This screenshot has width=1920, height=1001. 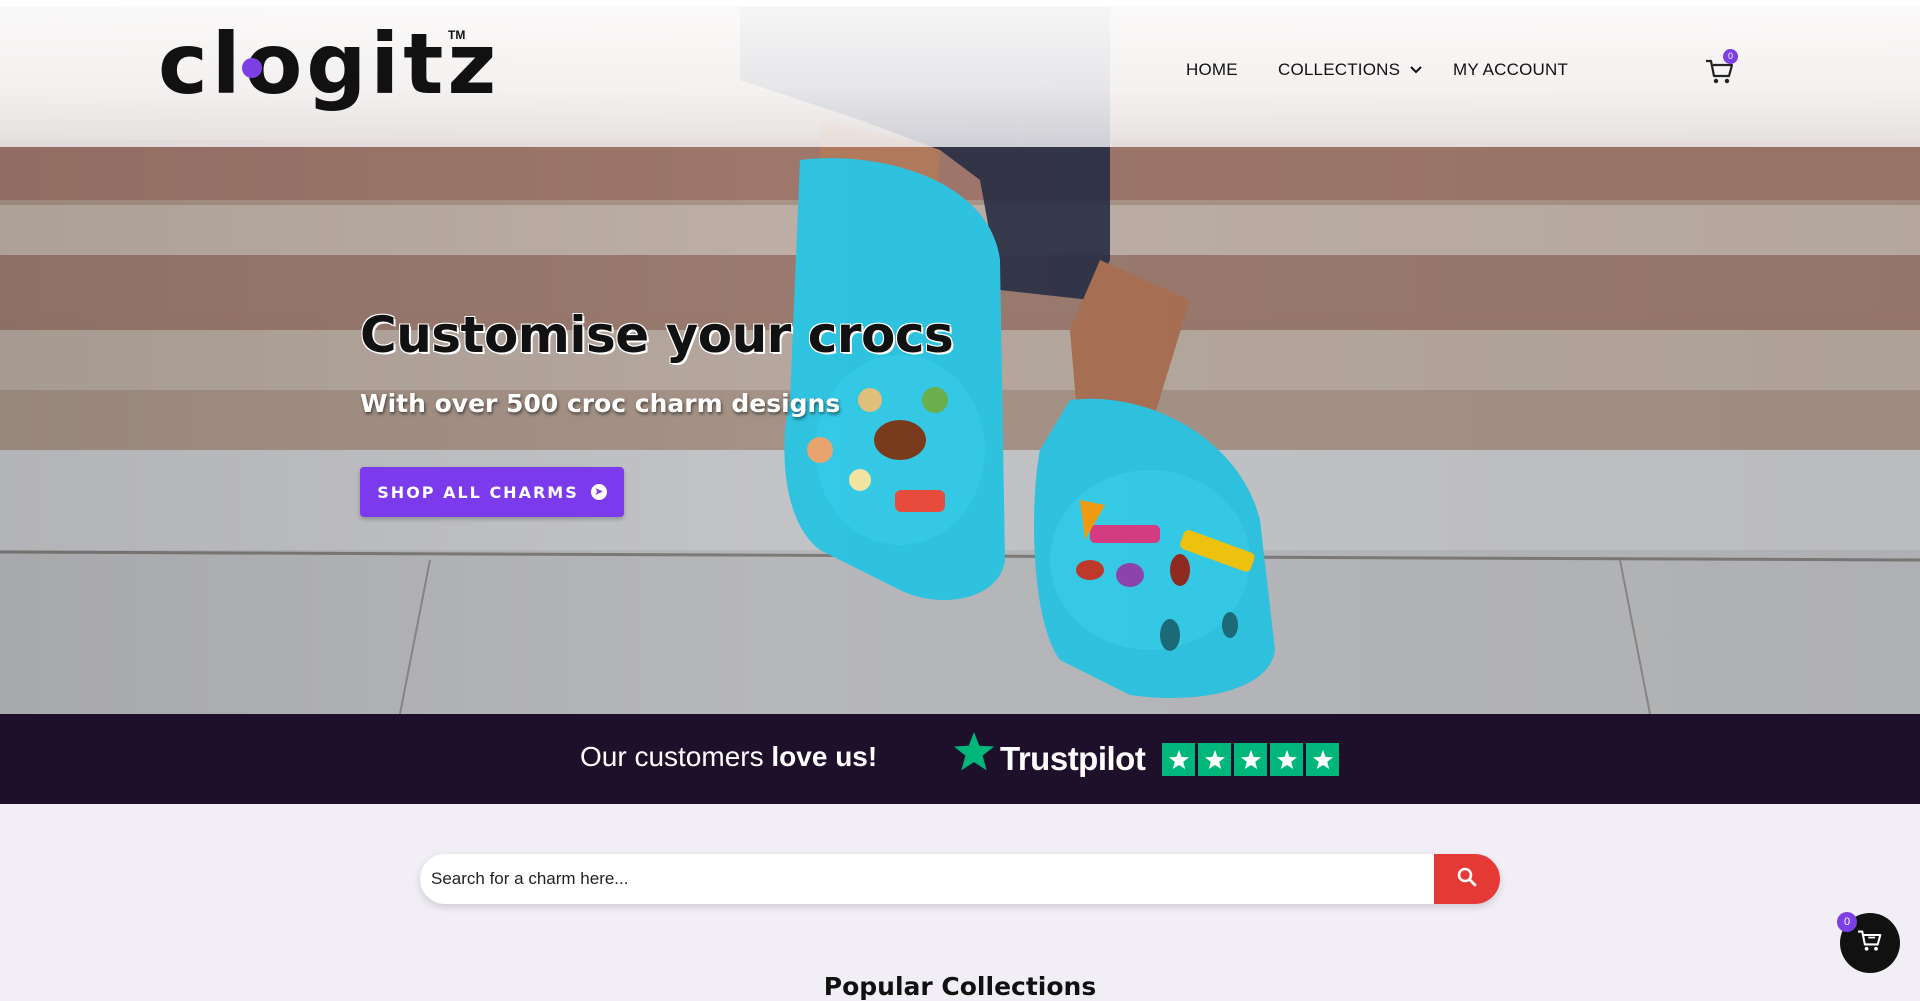 I want to click on hero-subheadline: With over 500 croc charm designs, so click(x=600, y=403).